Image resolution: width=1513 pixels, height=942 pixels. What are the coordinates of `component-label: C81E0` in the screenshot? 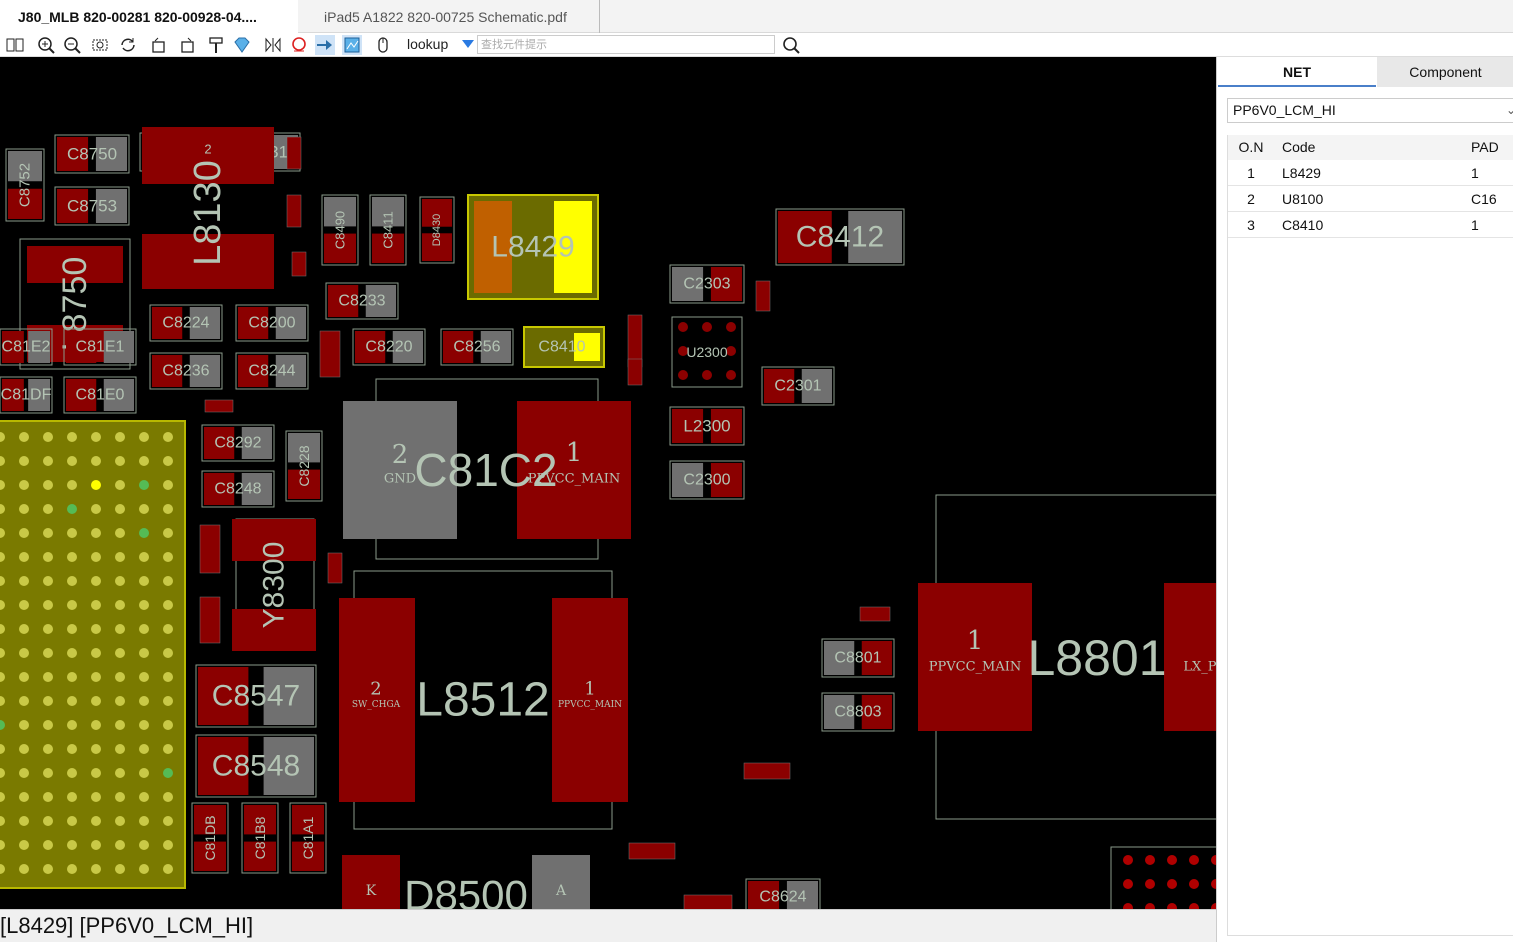 It's located at (100, 395).